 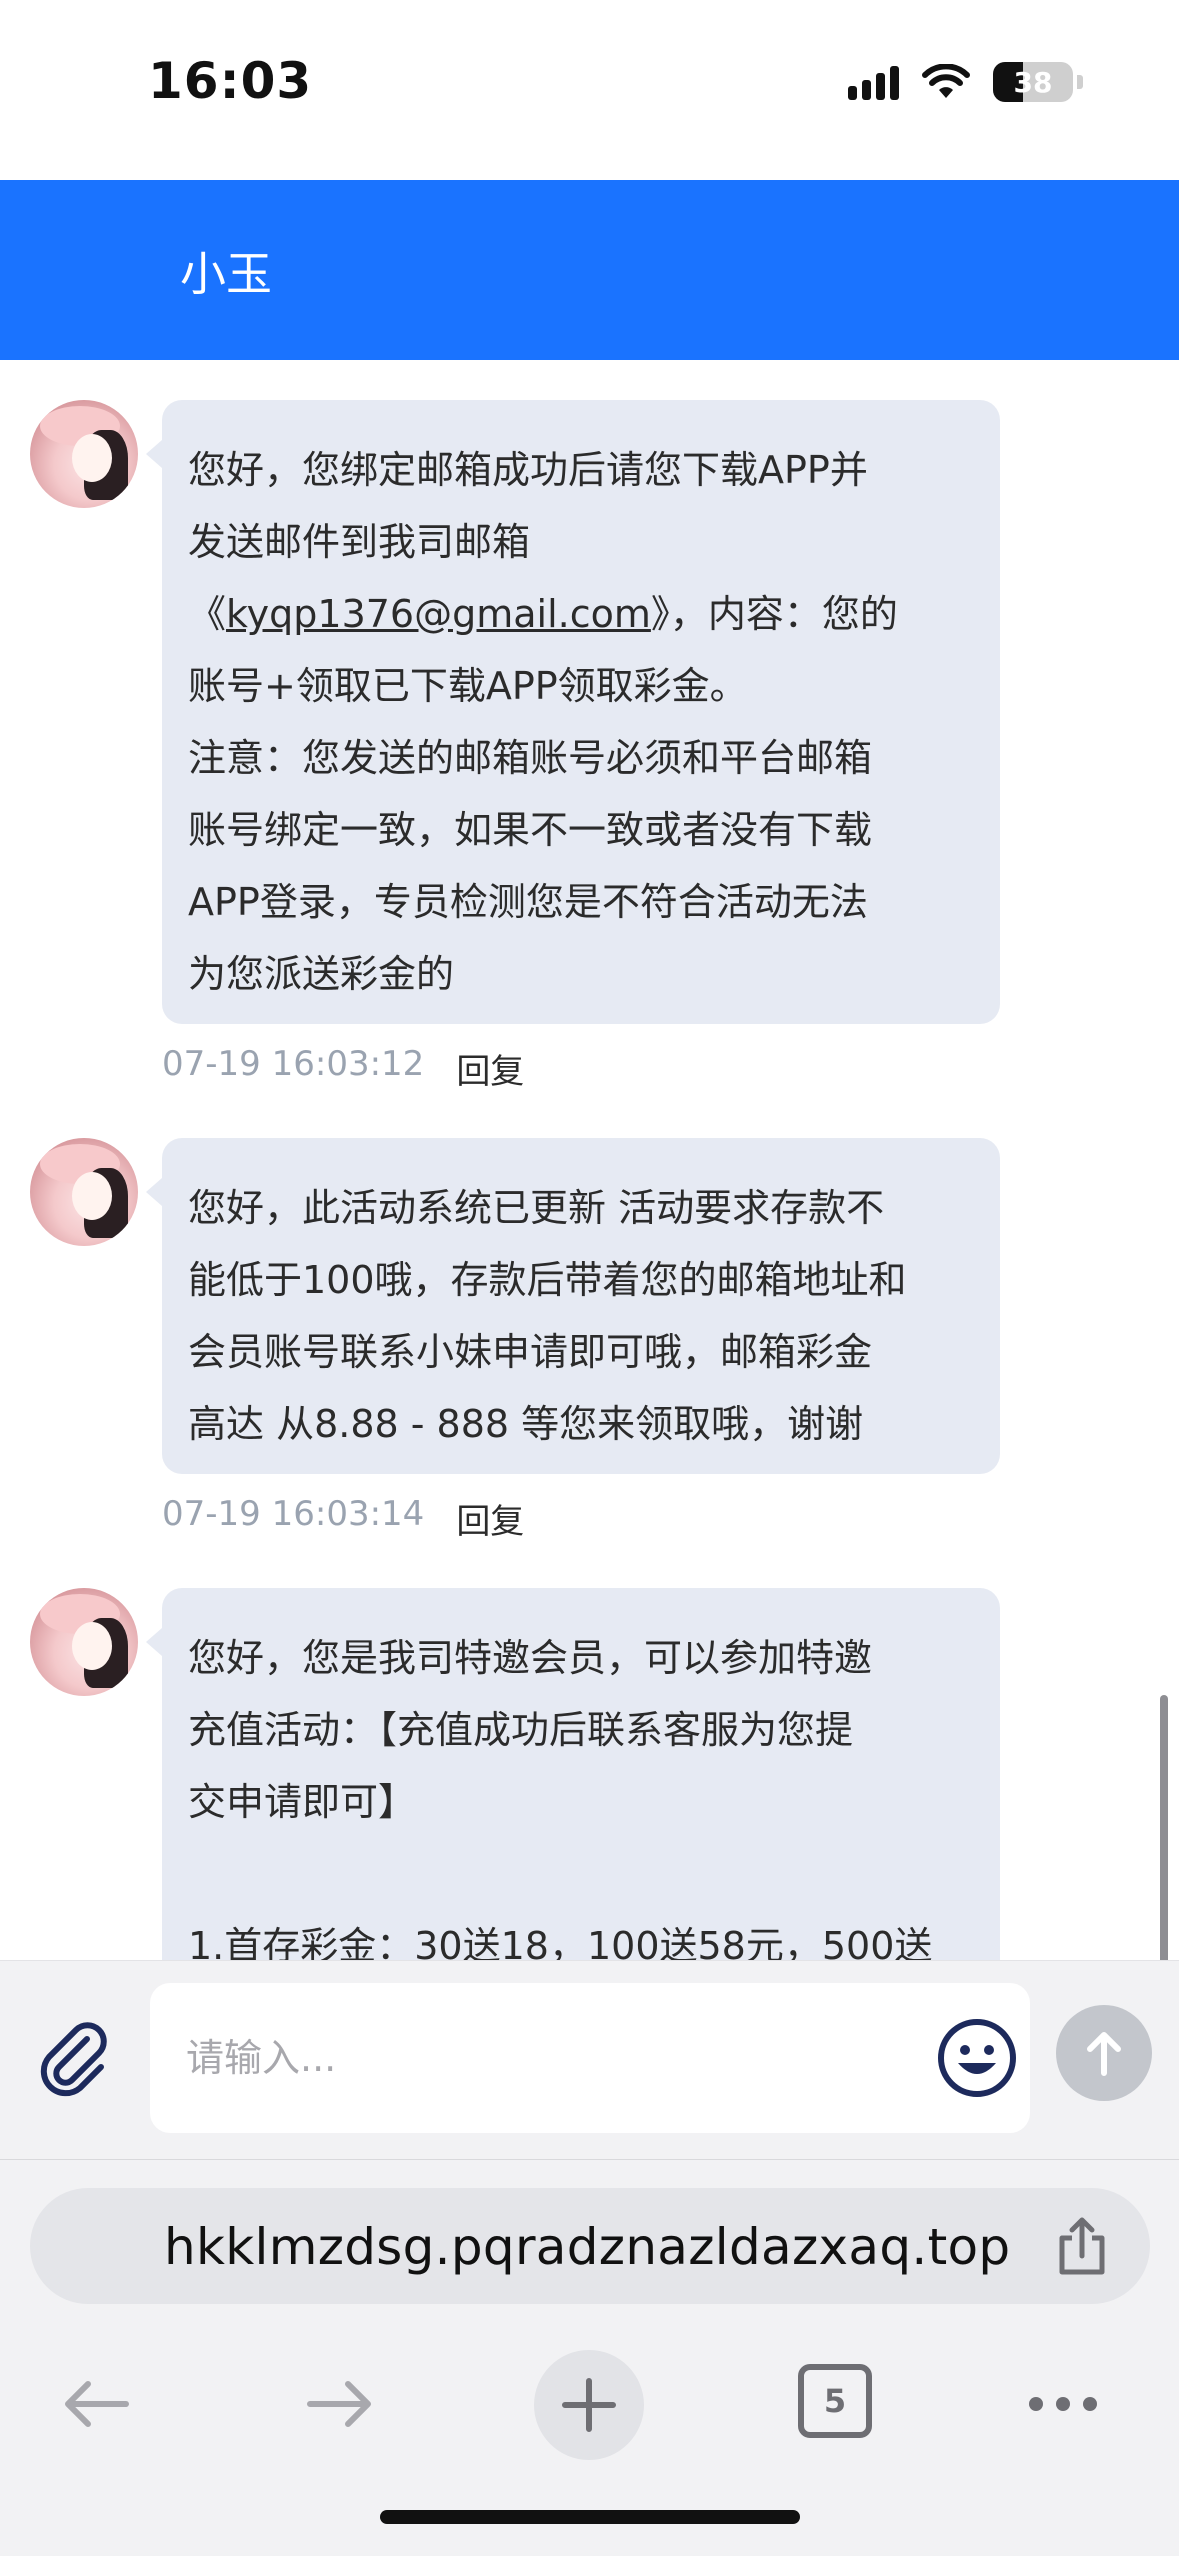 What do you see at coordinates (1164, 1827) in the screenshot?
I see `scrollbar` at bounding box center [1164, 1827].